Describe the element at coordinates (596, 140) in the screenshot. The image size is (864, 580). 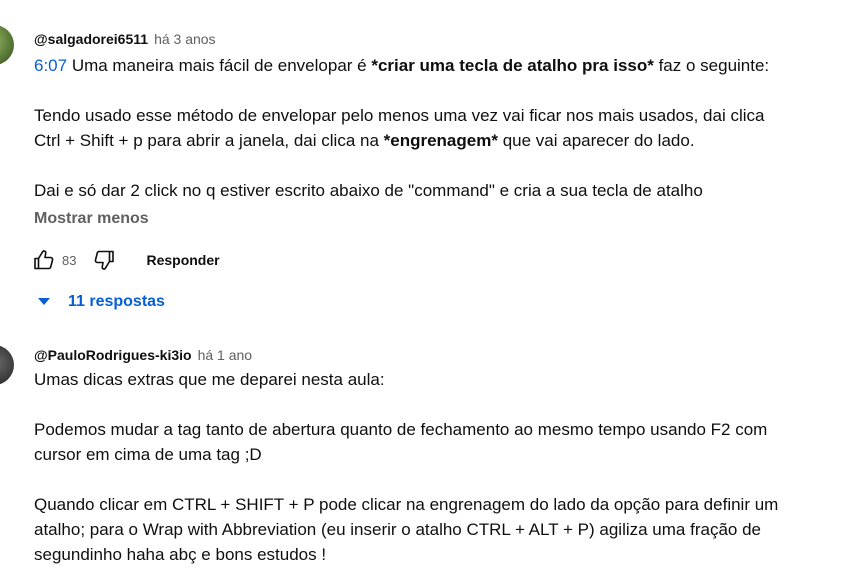
I see `comment-text: que vai aparecer do lado.` at that location.